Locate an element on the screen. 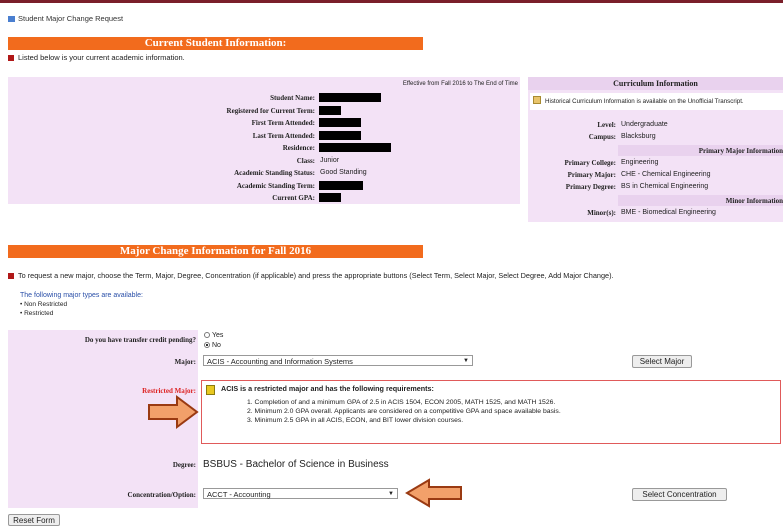  types-title: The following major types are available: is located at coordinates (81, 295).